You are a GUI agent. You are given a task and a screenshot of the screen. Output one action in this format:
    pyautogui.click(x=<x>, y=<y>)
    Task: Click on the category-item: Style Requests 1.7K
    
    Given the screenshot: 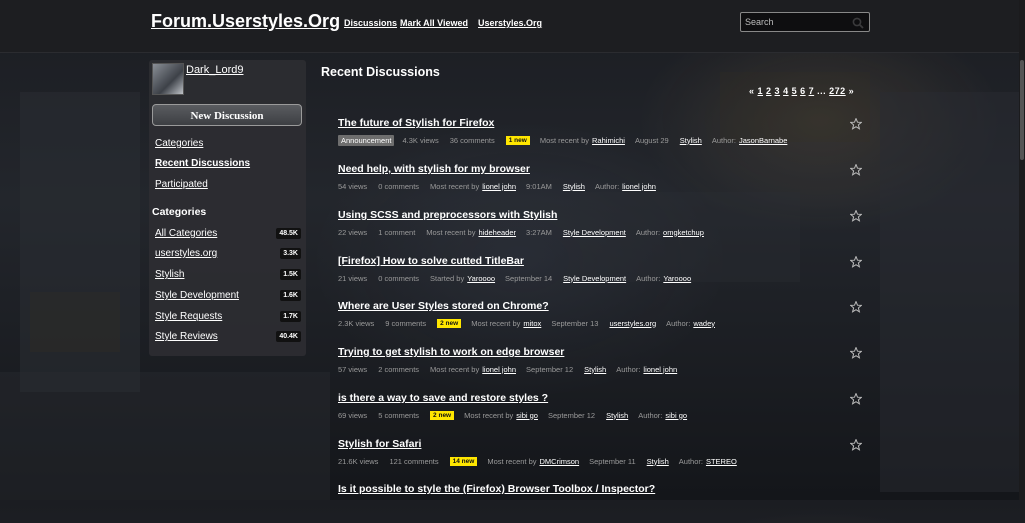 What is the action you would take?
    pyautogui.click(x=228, y=317)
    